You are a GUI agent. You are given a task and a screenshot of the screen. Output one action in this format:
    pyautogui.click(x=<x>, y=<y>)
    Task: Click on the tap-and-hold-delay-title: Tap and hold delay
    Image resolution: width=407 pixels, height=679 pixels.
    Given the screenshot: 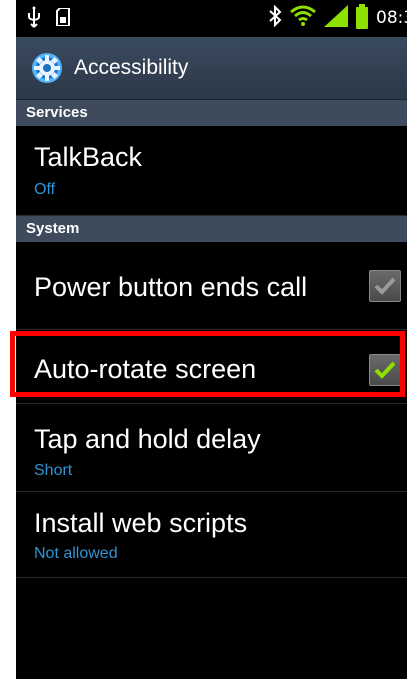 What is the action you would take?
    pyautogui.click(x=147, y=439)
    